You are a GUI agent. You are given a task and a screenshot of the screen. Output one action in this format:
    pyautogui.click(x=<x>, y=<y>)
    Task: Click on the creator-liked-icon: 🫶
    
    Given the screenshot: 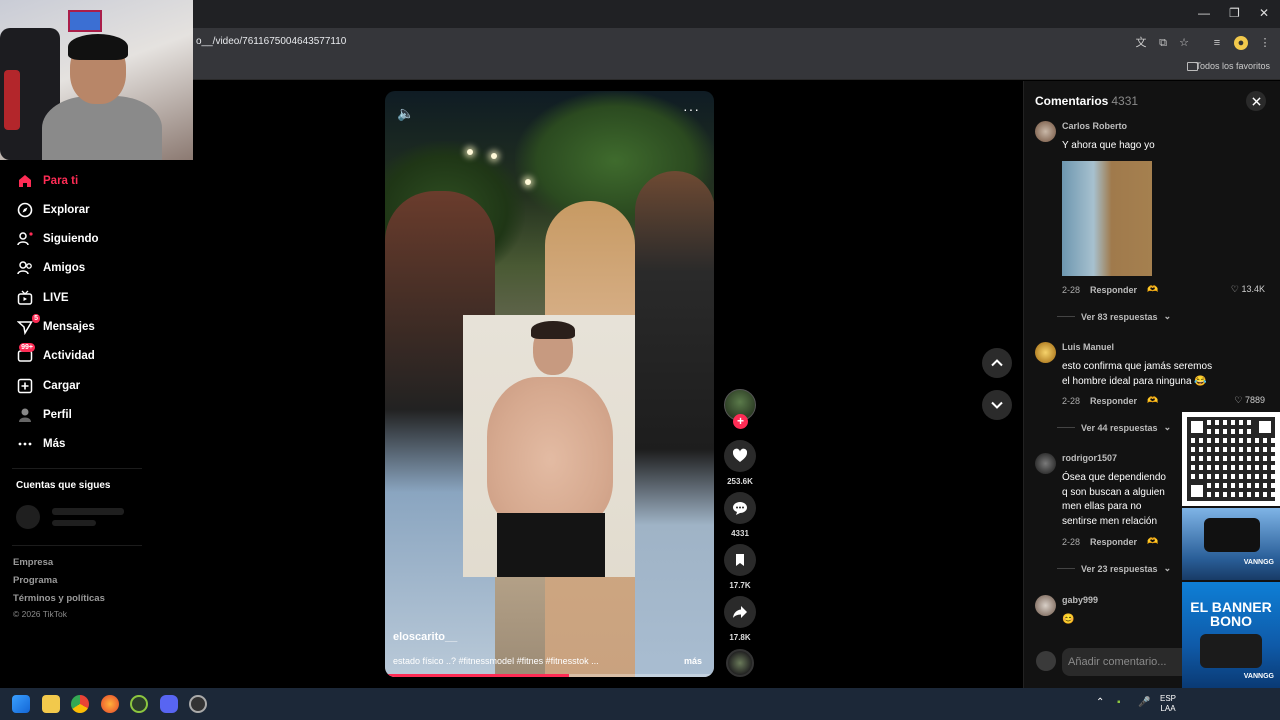 What is the action you would take?
    pyautogui.click(x=1153, y=541)
    